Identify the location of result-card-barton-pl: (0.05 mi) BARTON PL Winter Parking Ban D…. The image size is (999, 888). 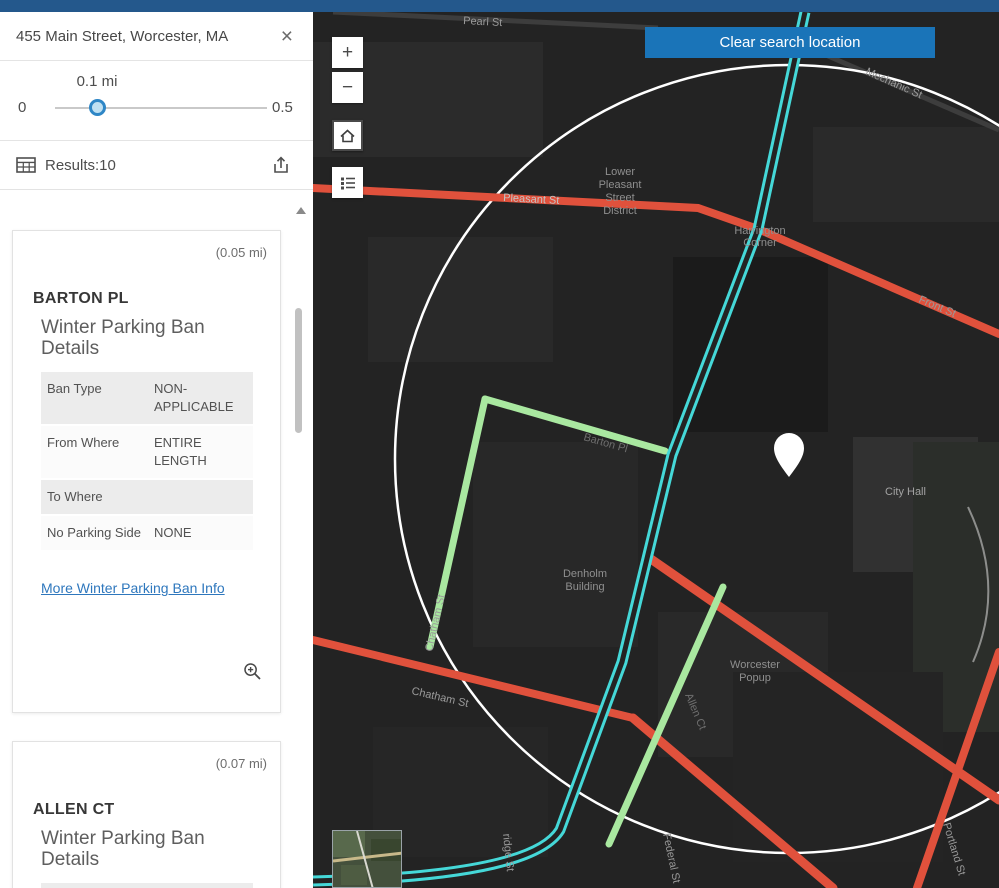
(146, 471).